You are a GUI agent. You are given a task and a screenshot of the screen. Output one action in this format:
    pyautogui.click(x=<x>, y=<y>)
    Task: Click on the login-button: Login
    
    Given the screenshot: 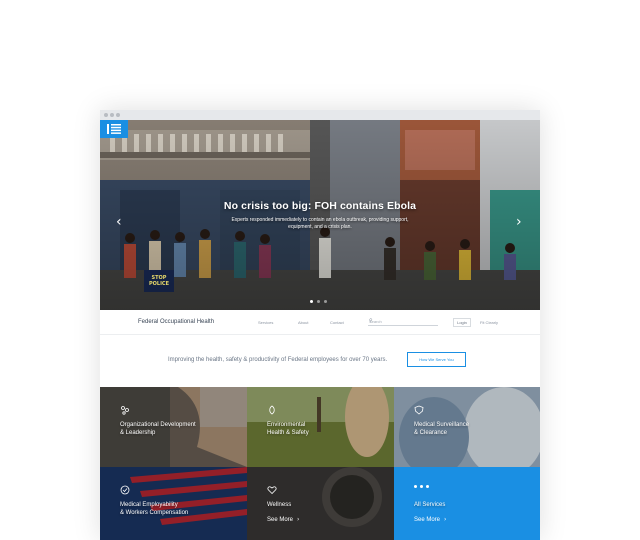 What is the action you would take?
    pyautogui.click(x=462, y=322)
    